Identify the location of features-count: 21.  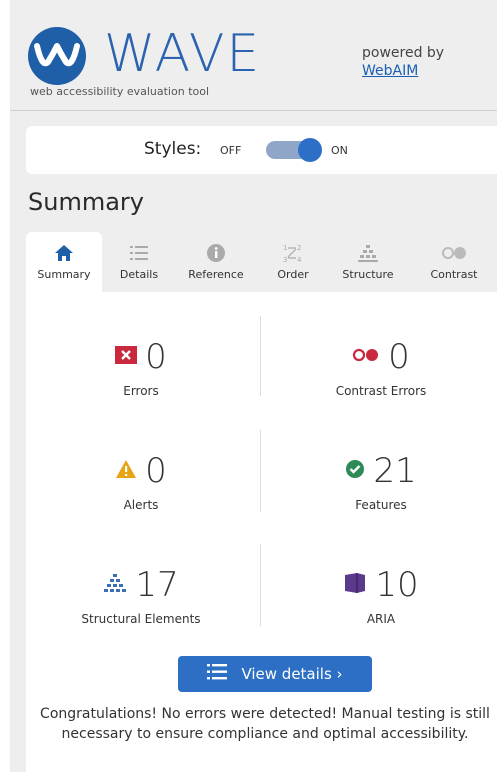
(395, 471).